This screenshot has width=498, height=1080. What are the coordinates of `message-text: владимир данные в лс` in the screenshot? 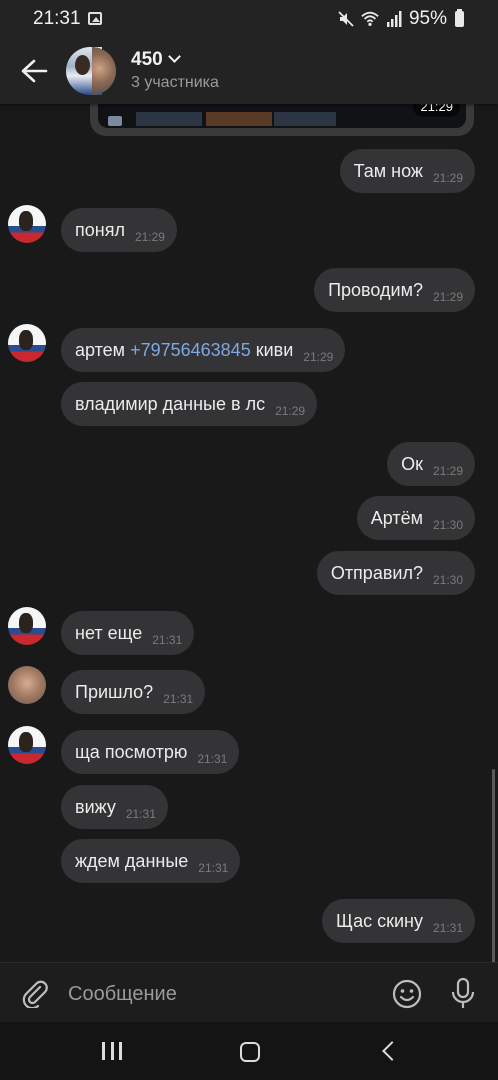 It's located at (170, 403).